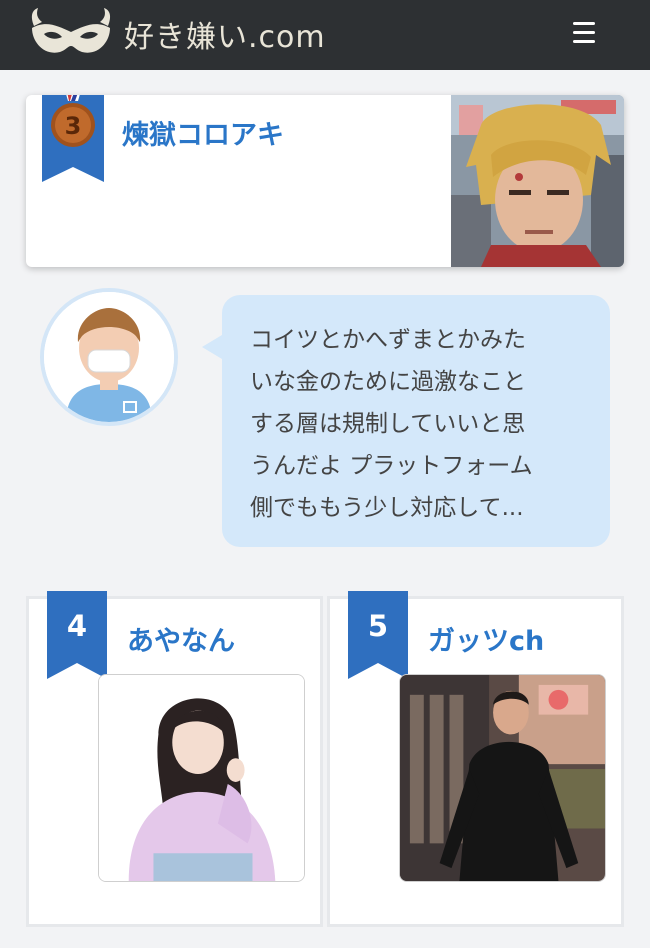  I want to click on commenter-avatar, so click(109, 357).